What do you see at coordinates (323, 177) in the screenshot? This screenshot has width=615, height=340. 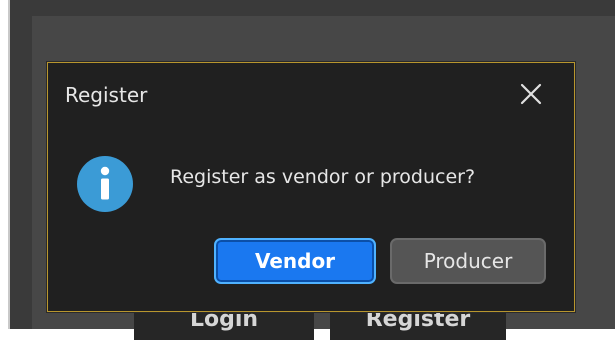 I see `dialog-message: Register as vendor or producer?` at bounding box center [323, 177].